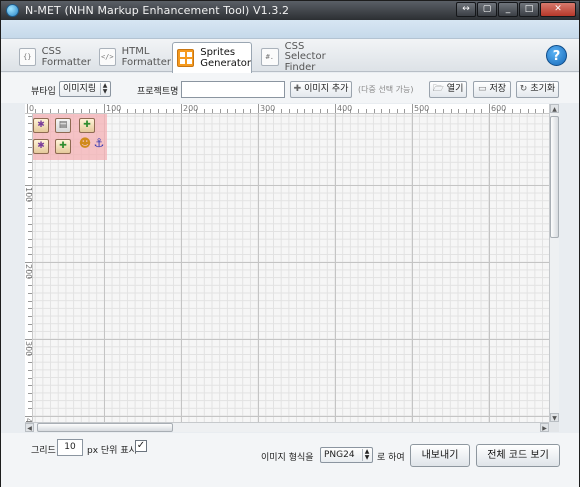 This screenshot has width=580, height=487. What do you see at coordinates (466, 9) in the screenshot?
I see `resize-icon: ↔` at bounding box center [466, 9].